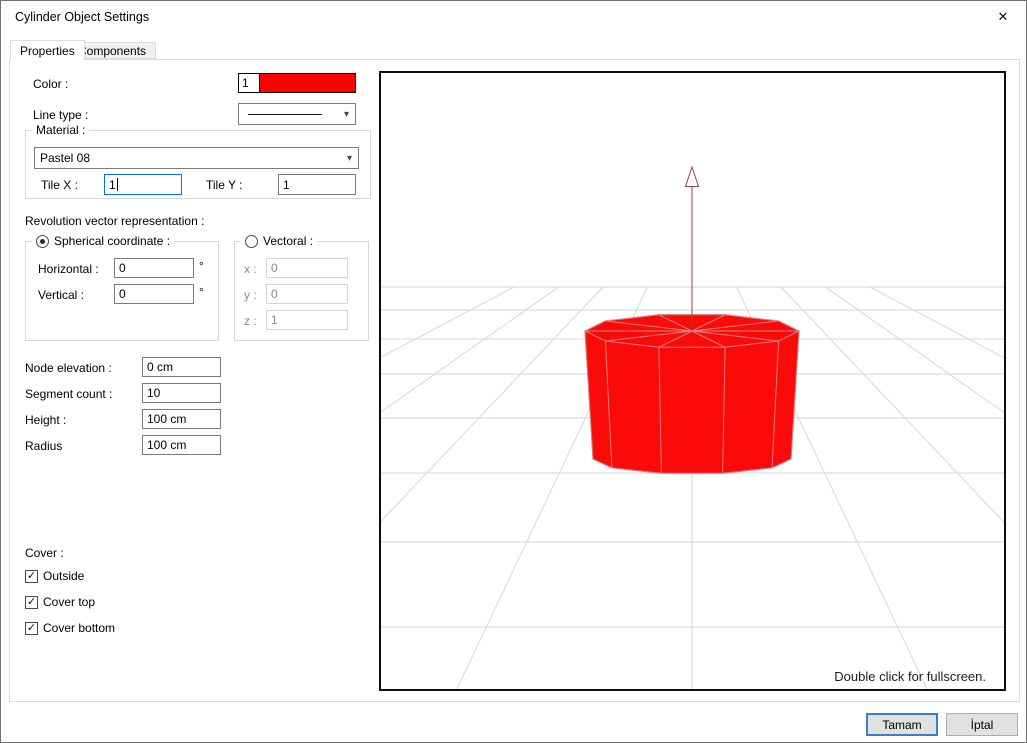  What do you see at coordinates (249, 83) in the screenshot?
I see `color-index: 1` at bounding box center [249, 83].